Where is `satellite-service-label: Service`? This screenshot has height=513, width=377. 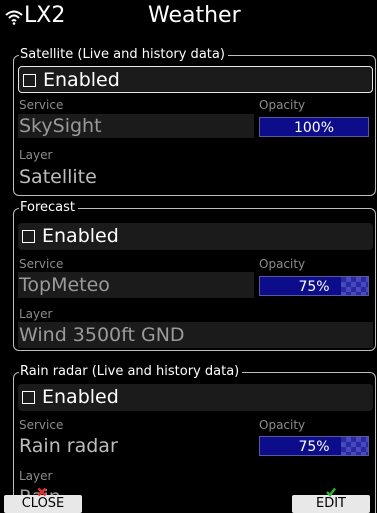
satellite-service-label: Service is located at coordinates (41, 105).